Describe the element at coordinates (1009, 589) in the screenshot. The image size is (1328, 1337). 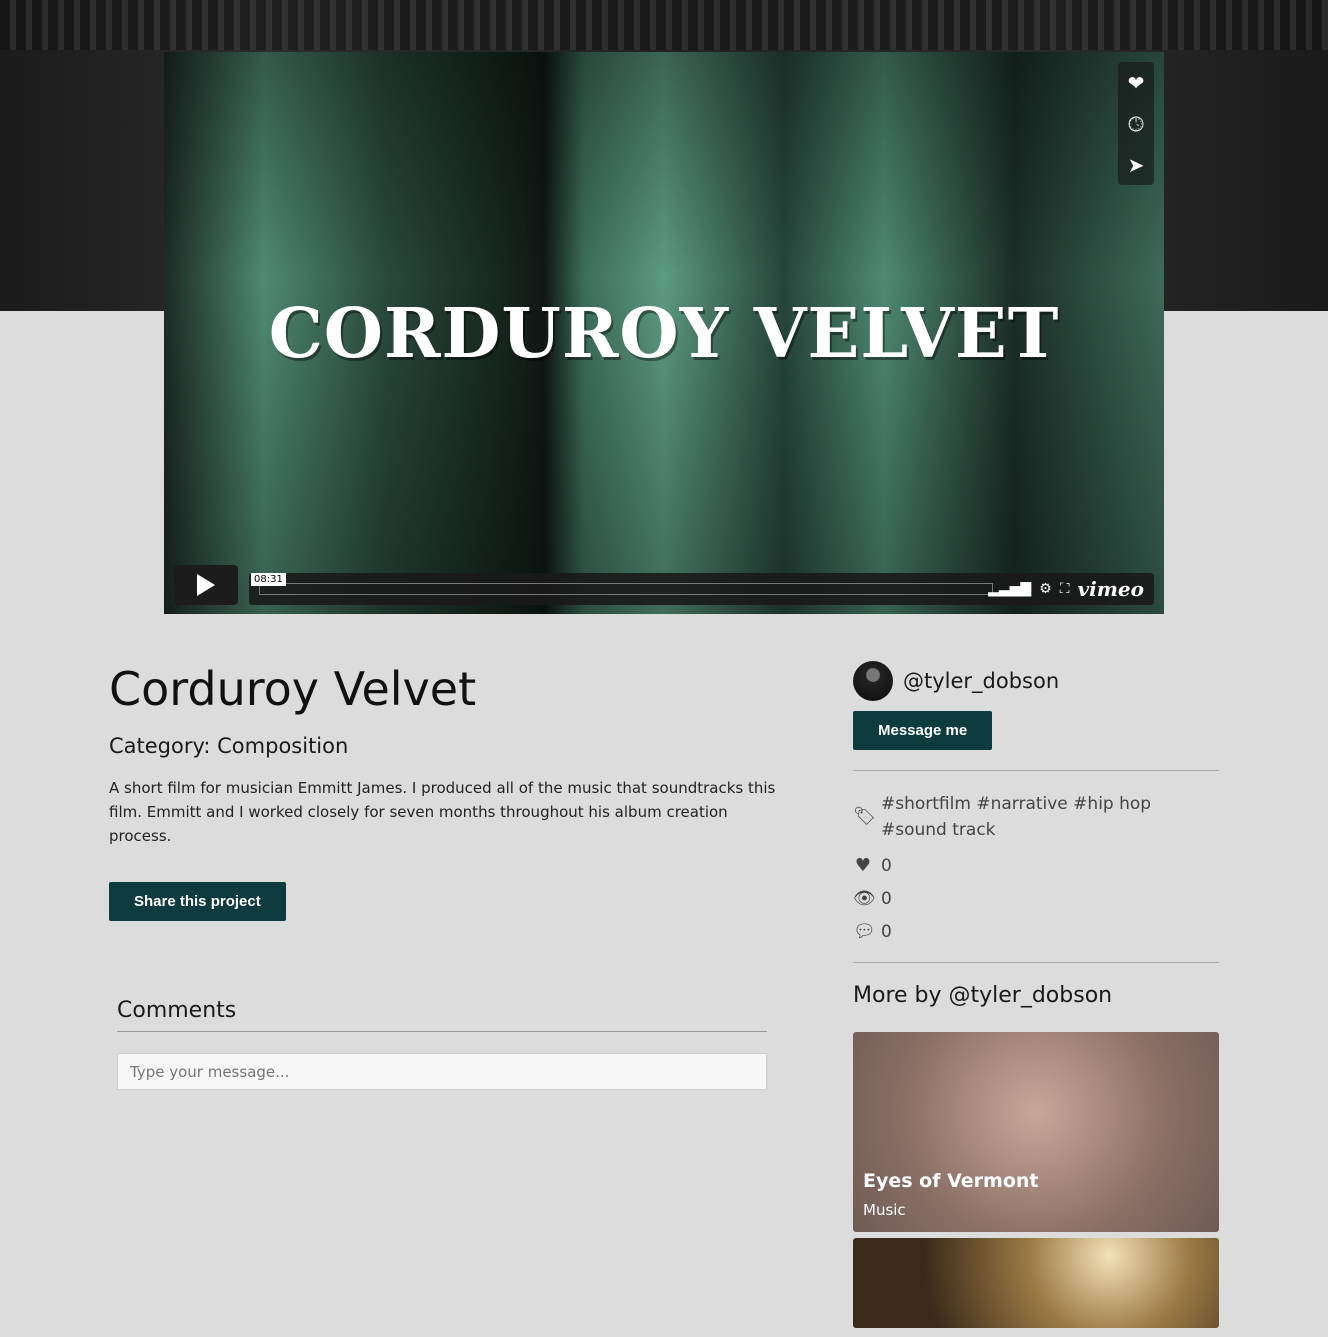
I see `volume-icon: ▂▃▅▇` at that location.